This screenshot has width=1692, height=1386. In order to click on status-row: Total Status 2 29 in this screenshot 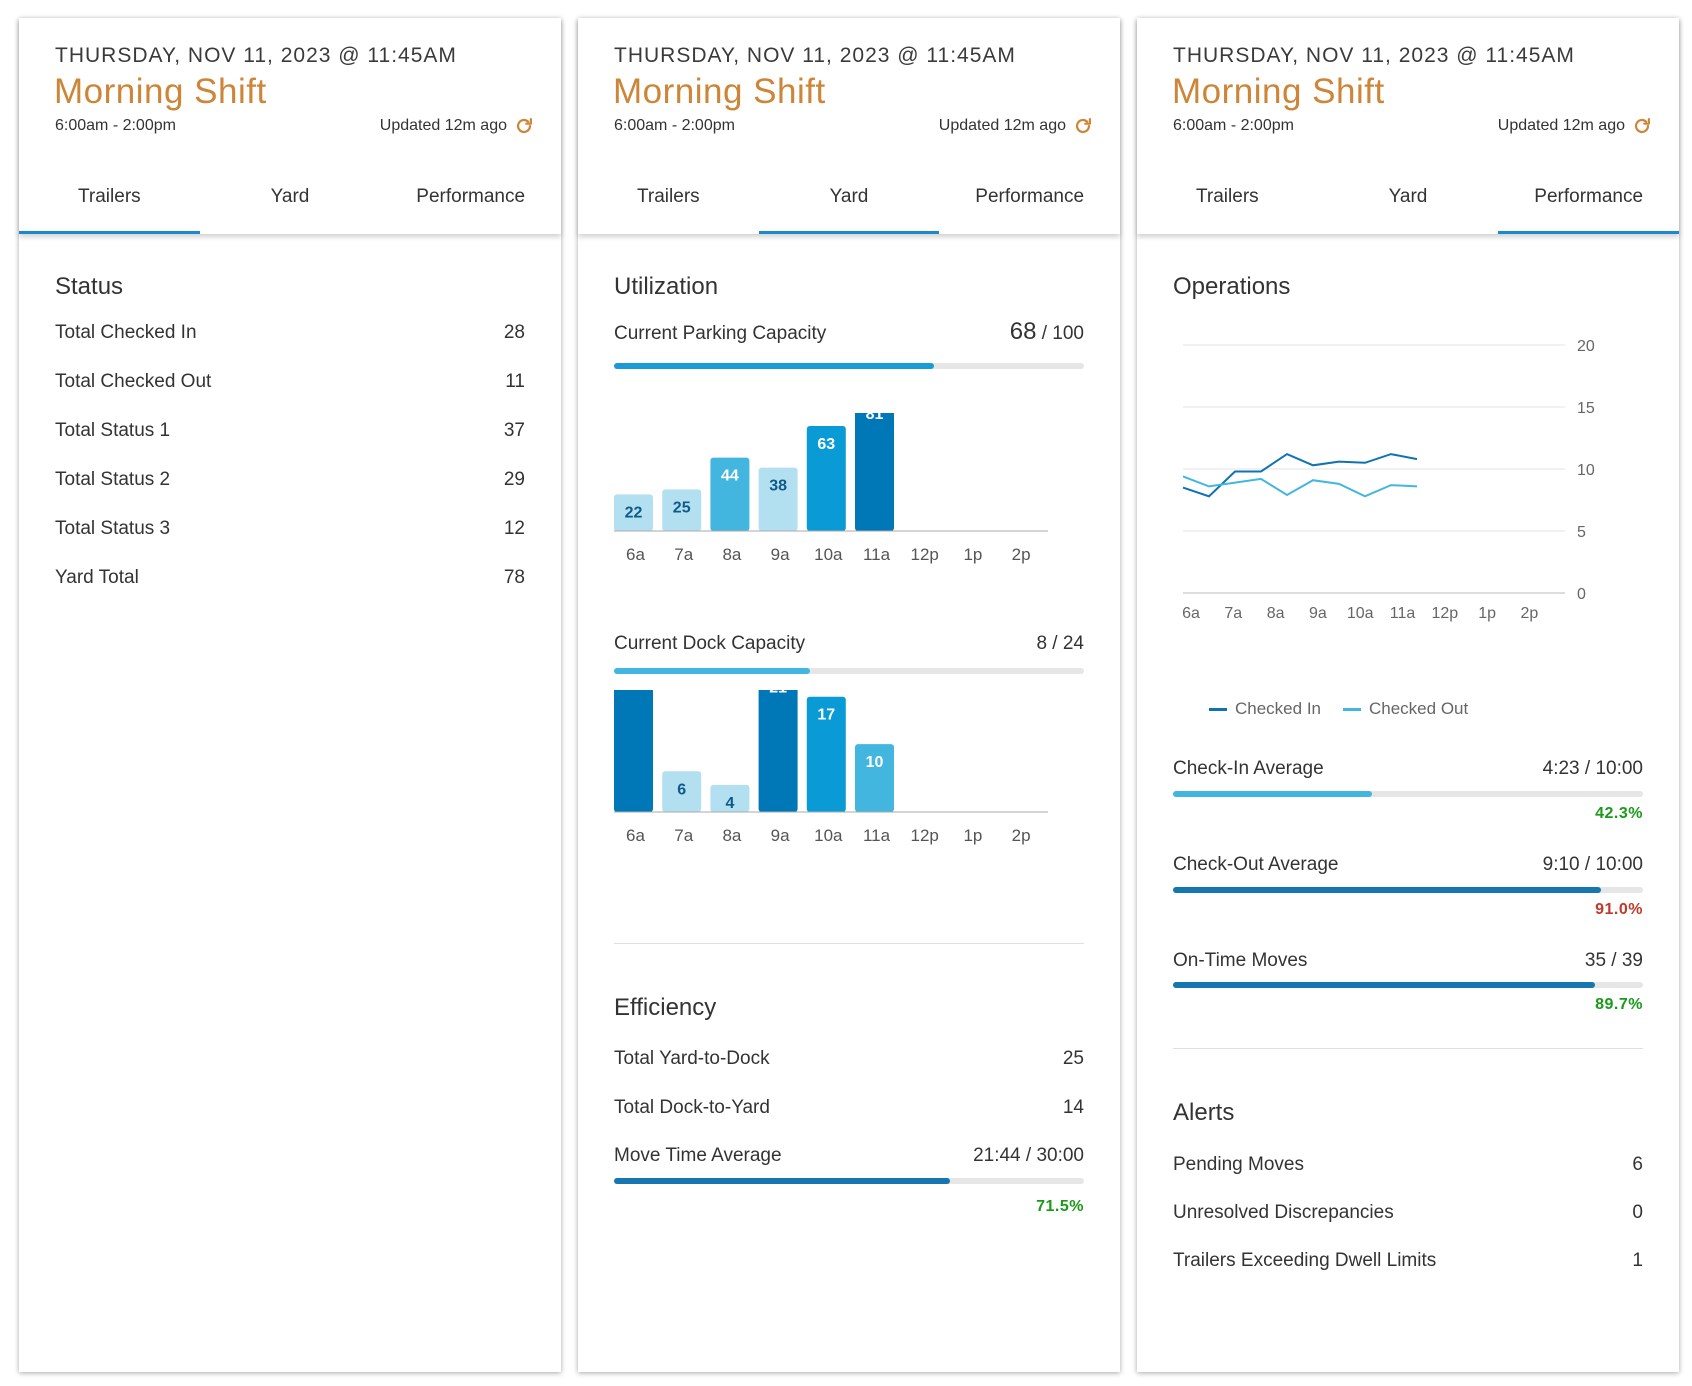, I will do `click(290, 480)`.